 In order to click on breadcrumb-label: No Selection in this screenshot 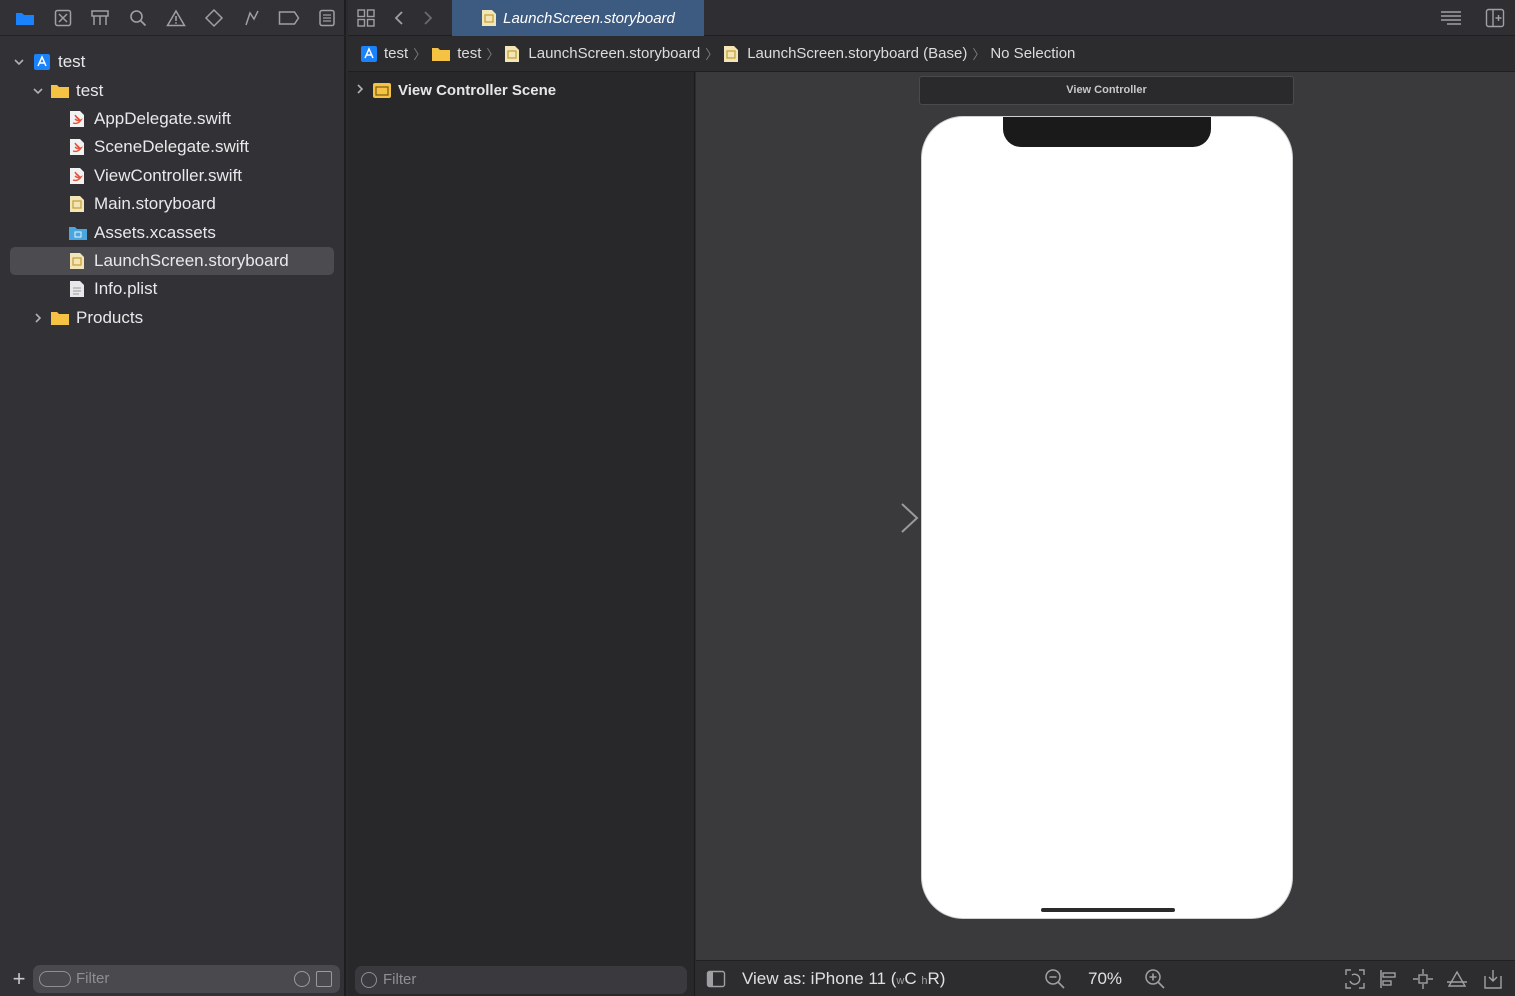, I will do `click(1033, 53)`.